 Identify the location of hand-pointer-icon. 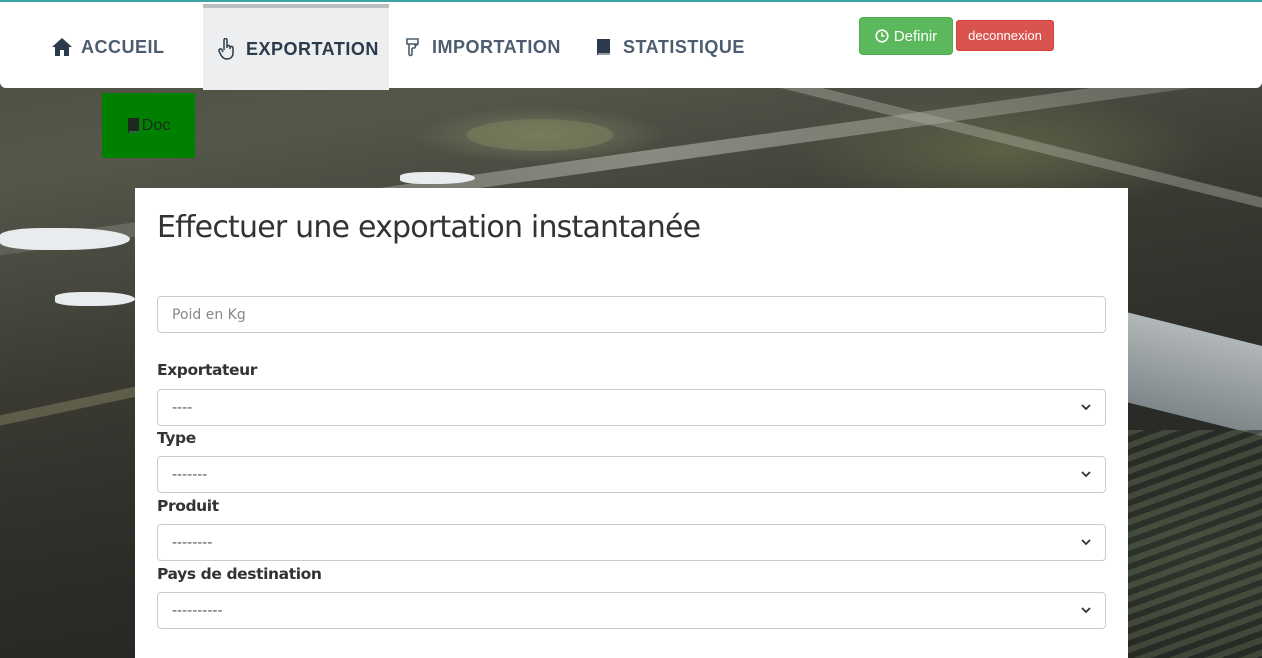
(227, 49).